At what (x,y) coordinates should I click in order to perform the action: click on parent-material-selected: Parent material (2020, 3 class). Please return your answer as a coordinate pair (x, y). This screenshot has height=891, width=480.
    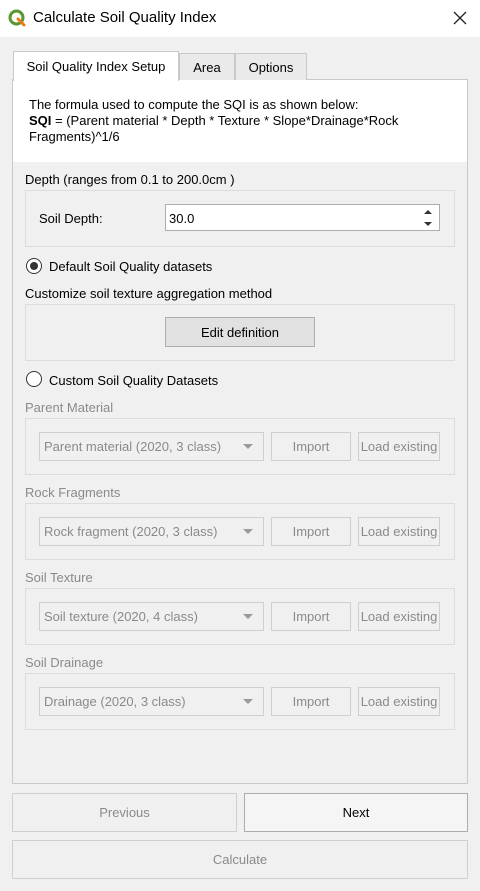
    Looking at the image, I should click on (133, 446).